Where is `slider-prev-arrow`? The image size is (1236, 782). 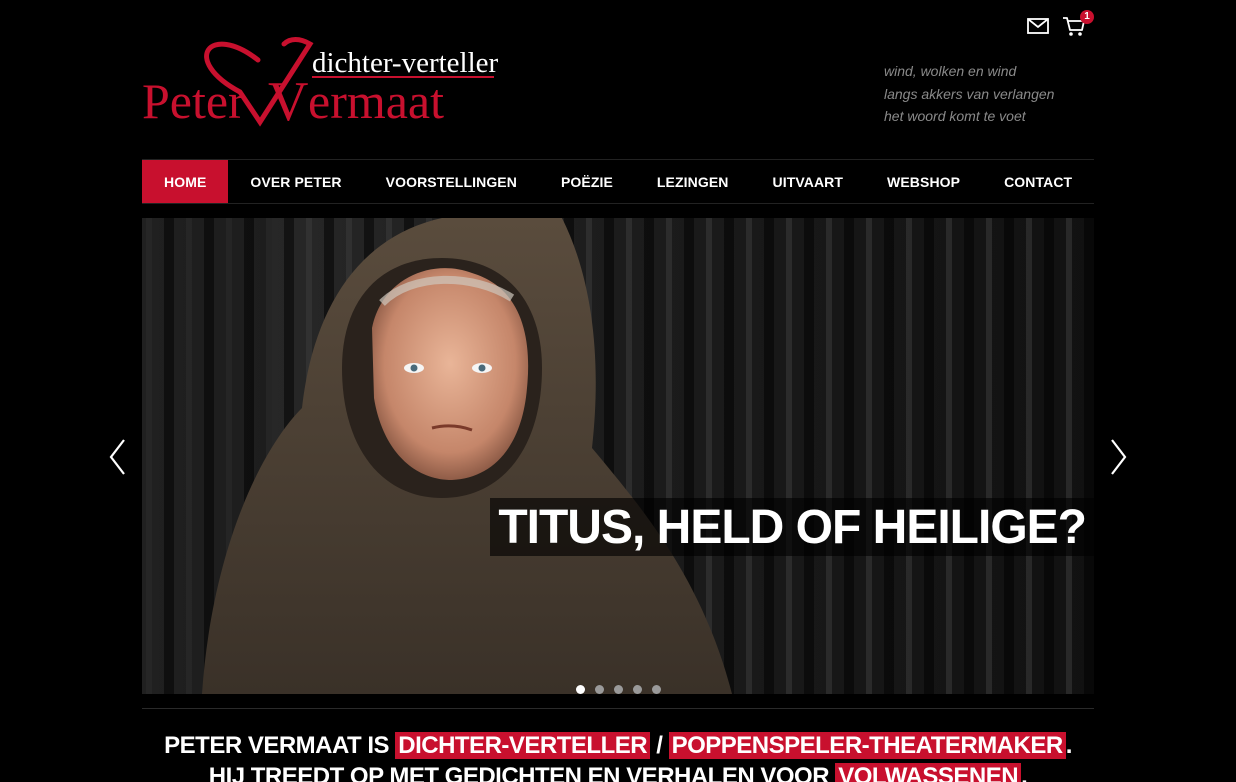
slider-prev-arrow is located at coordinates (118, 457).